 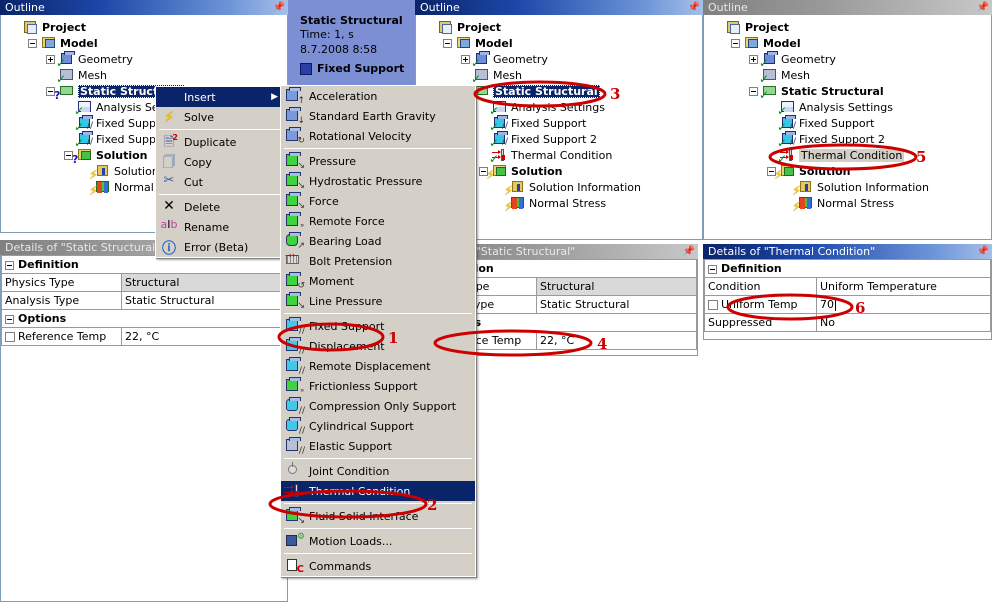 I want to click on details-row-value: No, so click(x=903, y=322).